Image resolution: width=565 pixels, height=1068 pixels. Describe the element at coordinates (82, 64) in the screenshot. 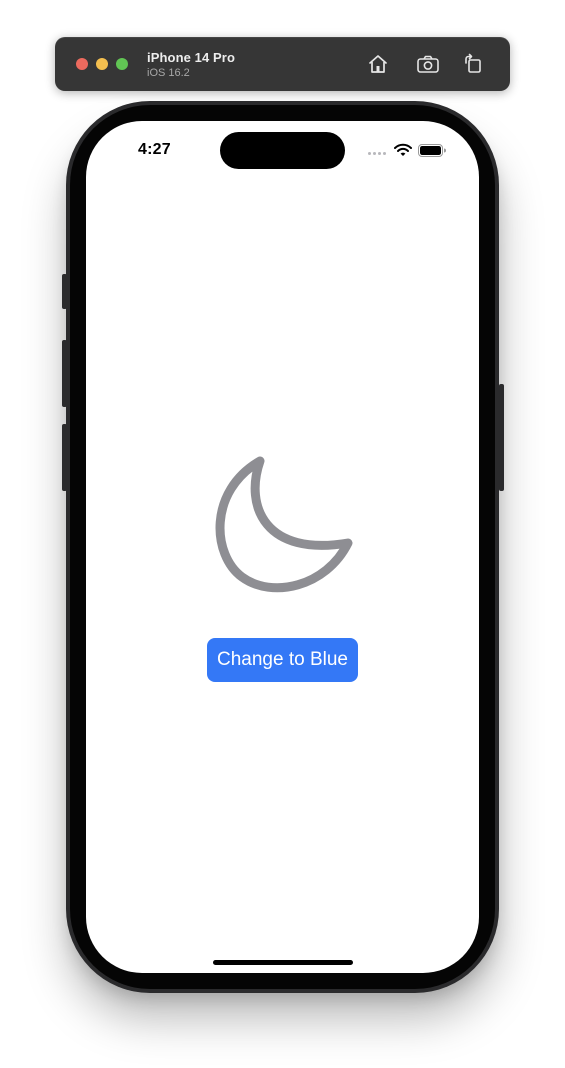

I see `close-window-button` at that location.